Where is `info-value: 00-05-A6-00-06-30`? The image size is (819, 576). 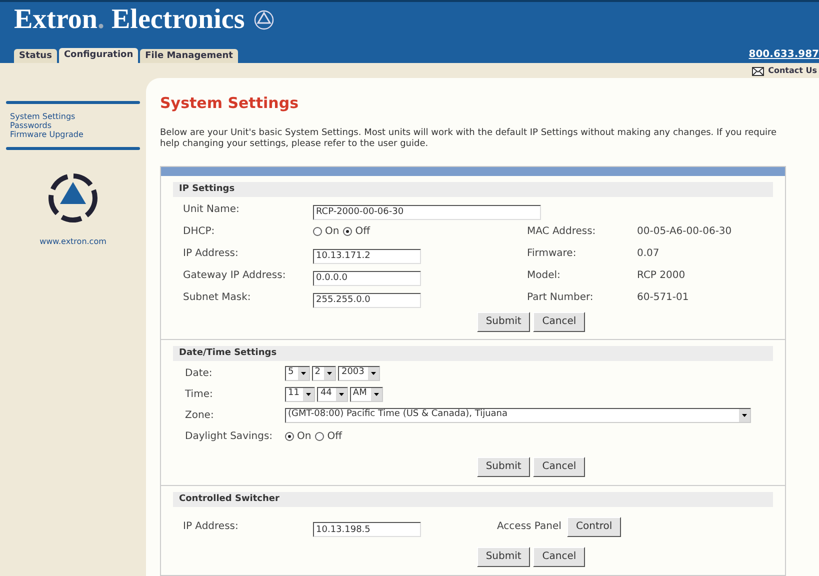
info-value: 00-05-A6-00-06-30 is located at coordinates (684, 231).